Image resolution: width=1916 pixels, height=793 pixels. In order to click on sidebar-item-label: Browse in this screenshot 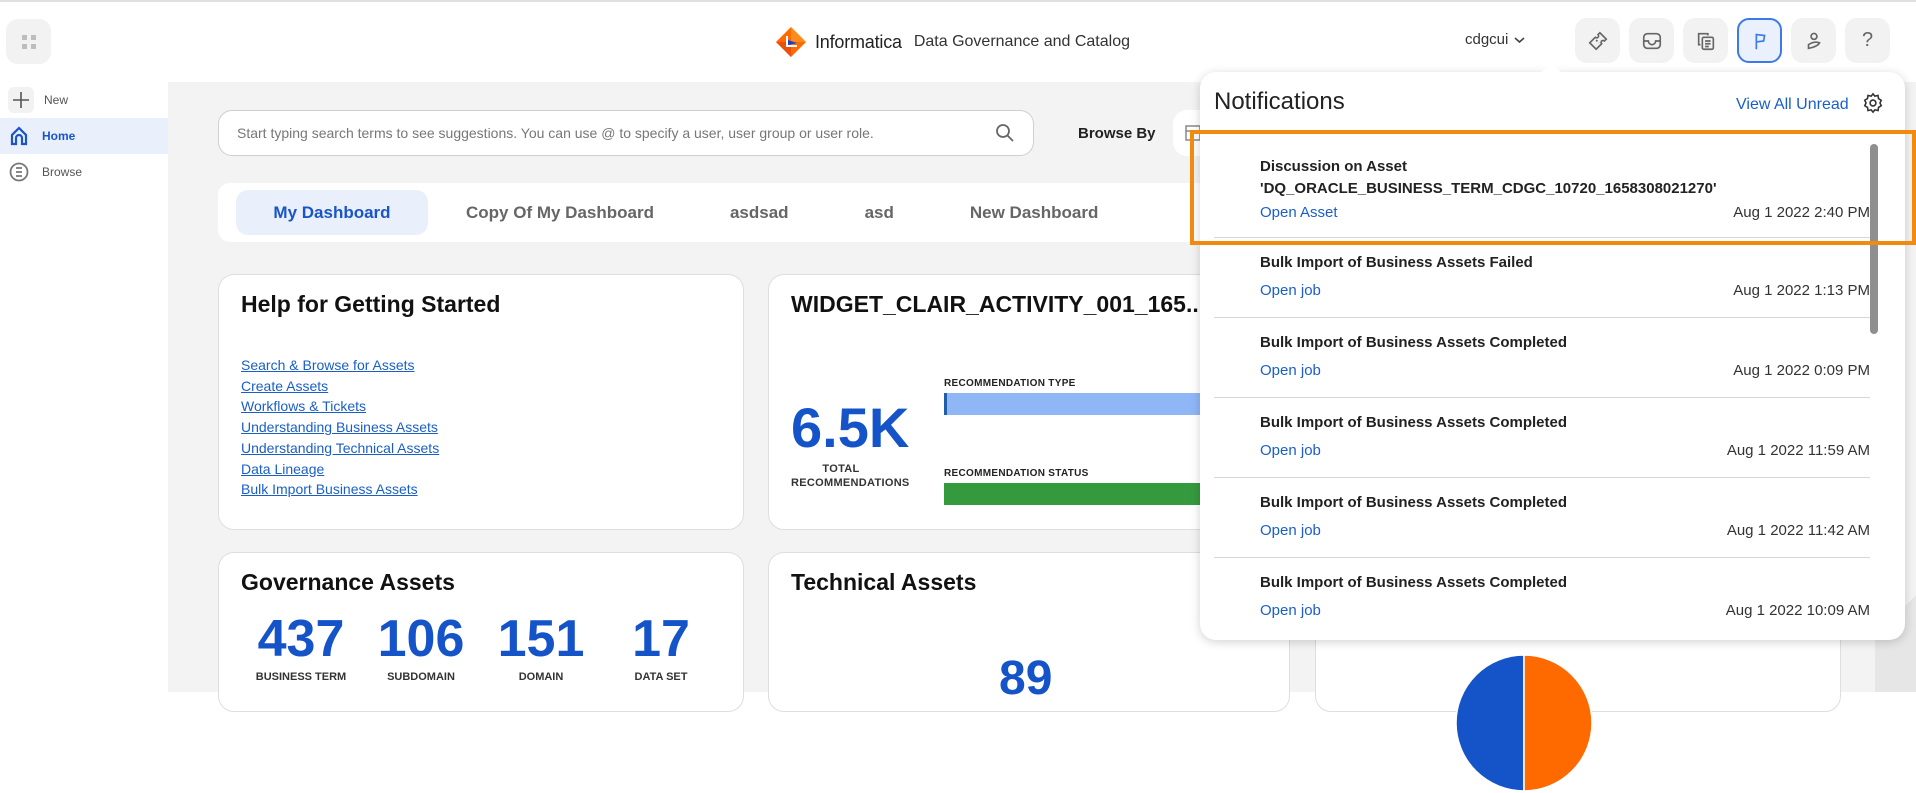, I will do `click(62, 172)`.